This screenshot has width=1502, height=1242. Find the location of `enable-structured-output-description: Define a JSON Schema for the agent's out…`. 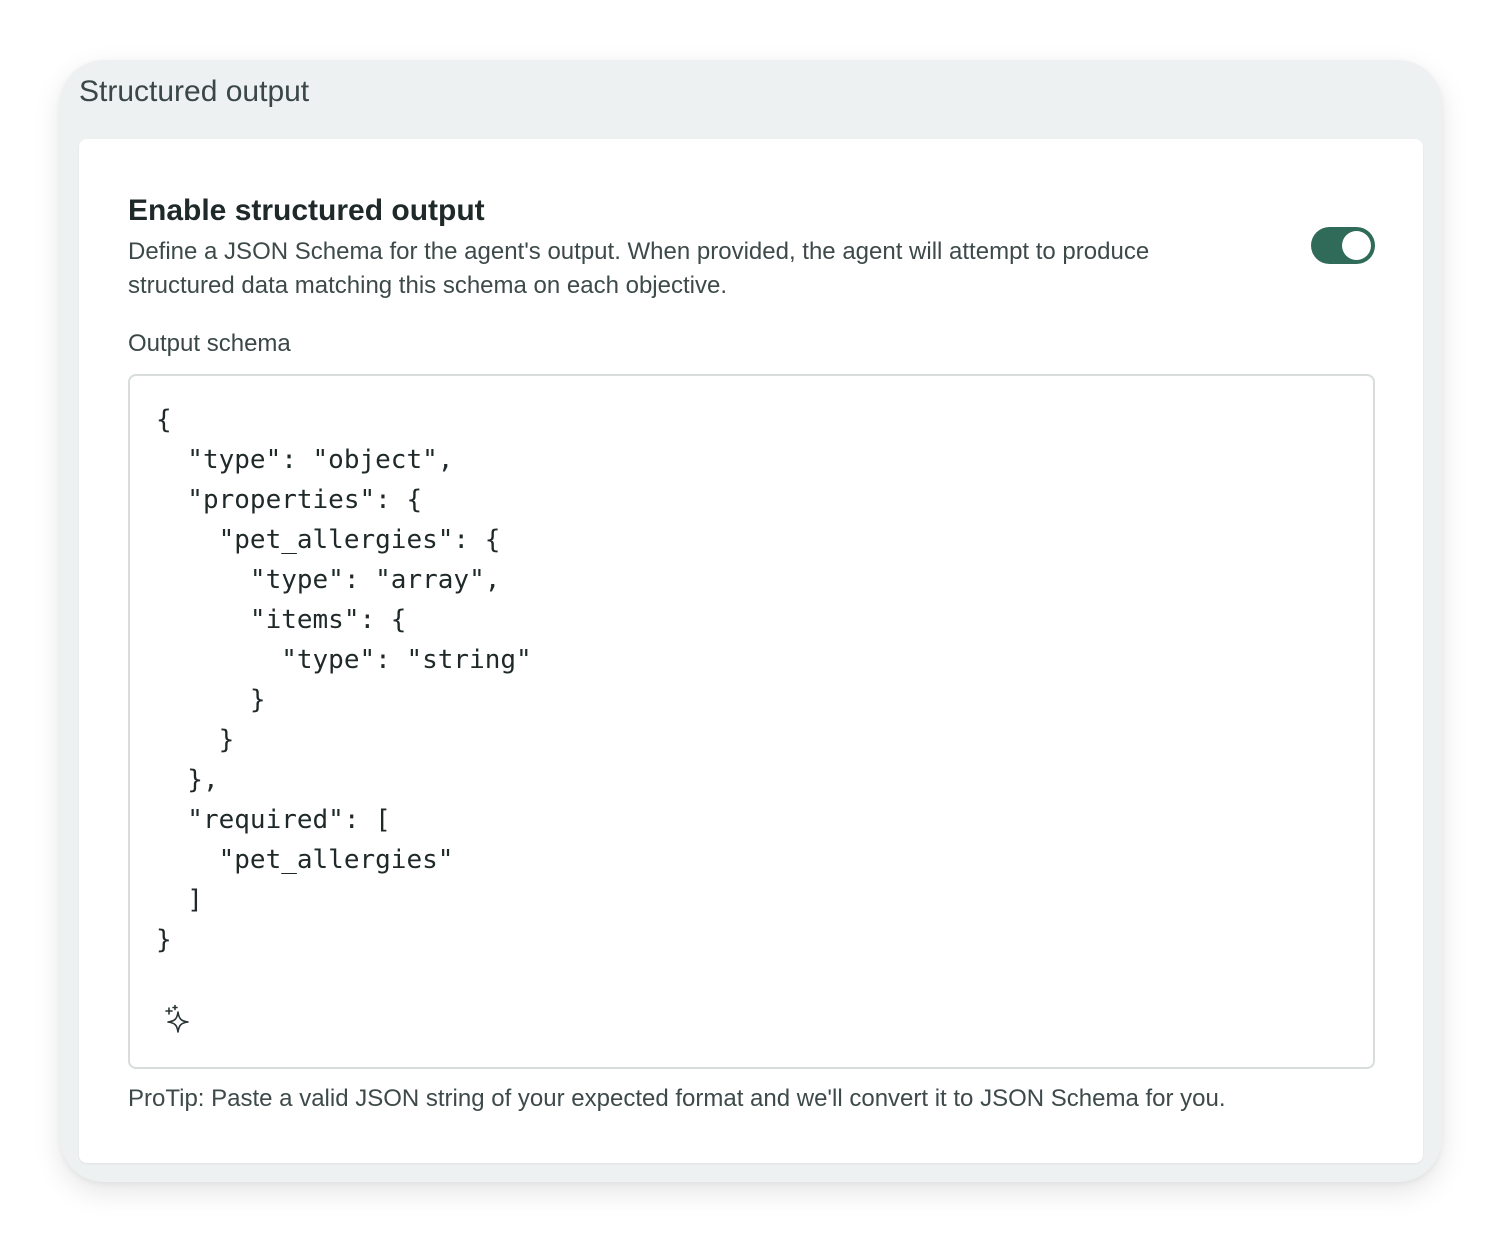

enable-structured-output-description: Define a JSON Schema for the agent's out… is located at coordinates (639, 268).